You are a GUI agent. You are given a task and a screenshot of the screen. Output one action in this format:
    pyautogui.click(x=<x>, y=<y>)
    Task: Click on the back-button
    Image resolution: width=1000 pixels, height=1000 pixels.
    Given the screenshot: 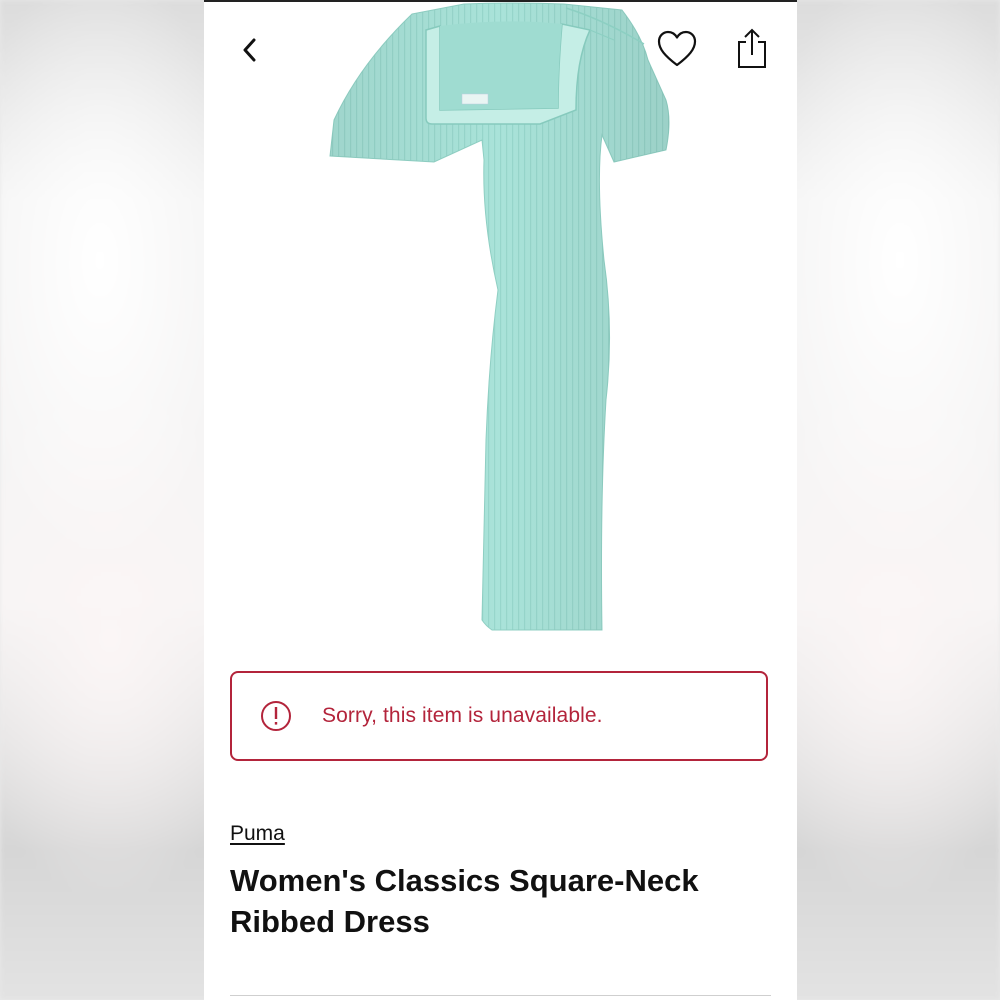 What is the action you would take?
    pyautogui.click(x=250, y=50)
    